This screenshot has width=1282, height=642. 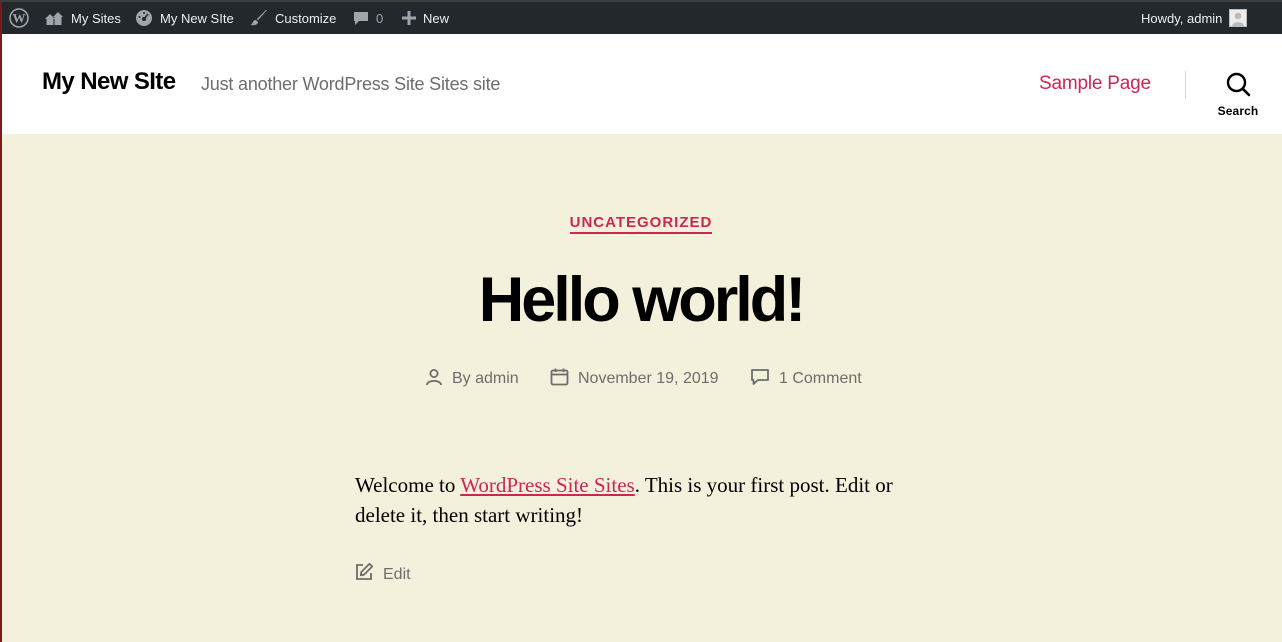 I want to click on my-sites-label: My Sites, so click(x=96, y=18).